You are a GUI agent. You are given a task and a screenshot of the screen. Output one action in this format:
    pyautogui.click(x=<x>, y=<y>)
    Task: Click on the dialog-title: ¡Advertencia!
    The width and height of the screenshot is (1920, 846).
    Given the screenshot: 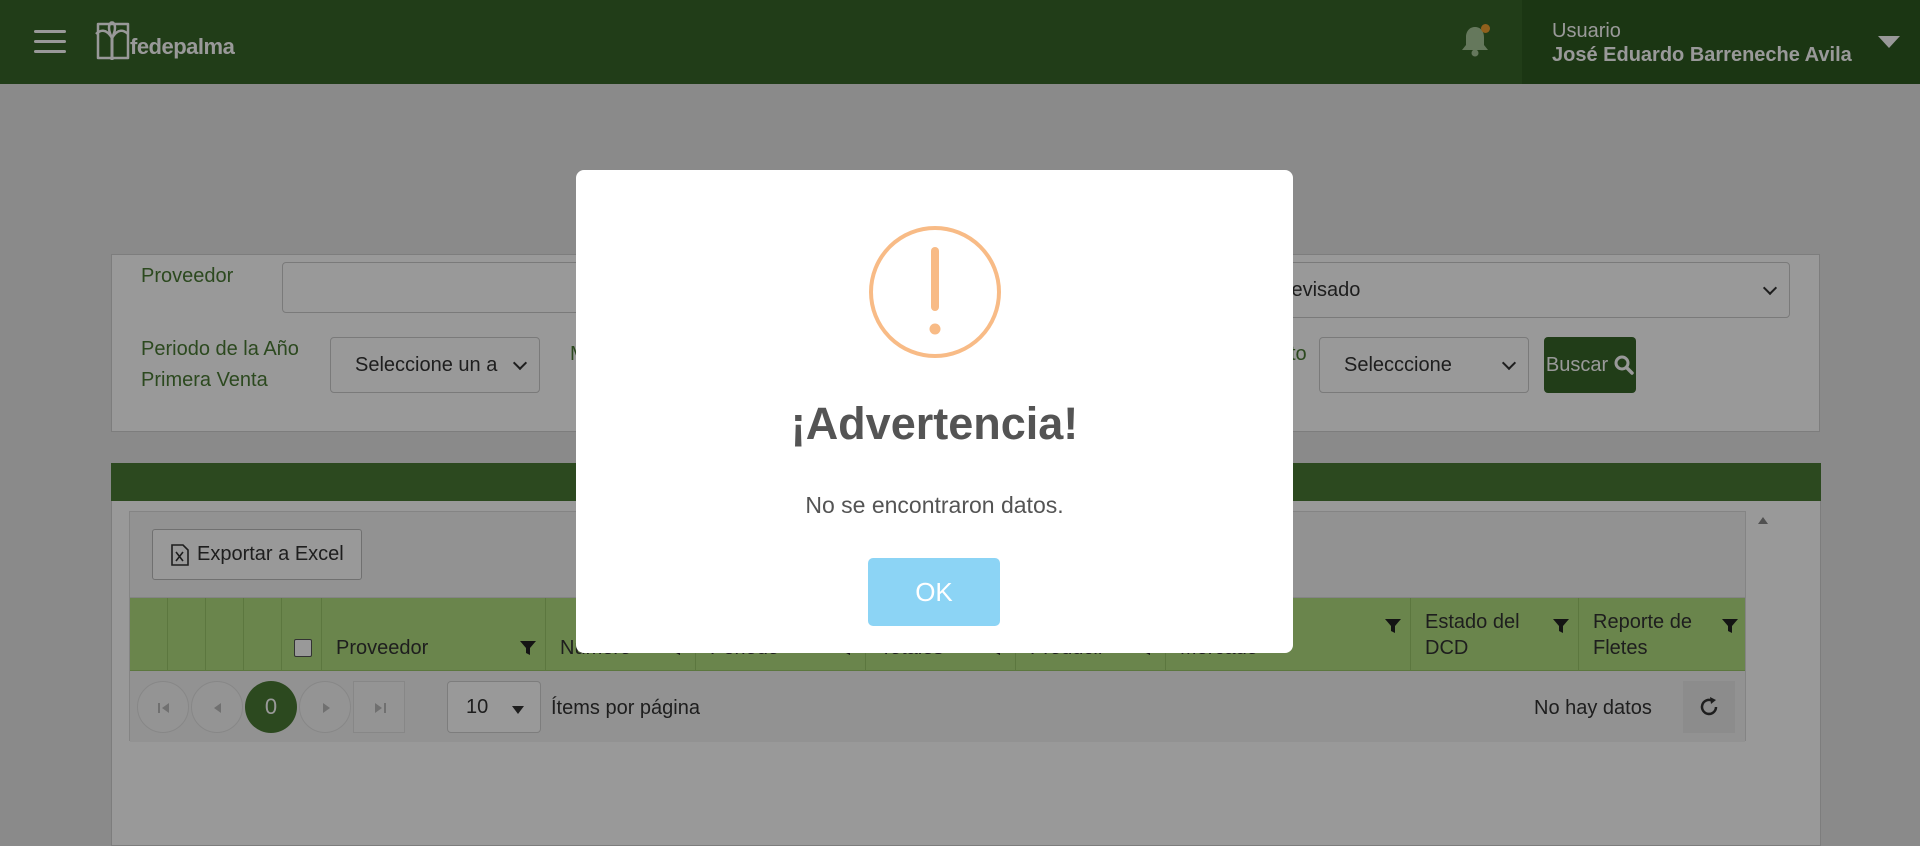 What is the action you would take?
    pyautogui.click(x=934, y=423)
    